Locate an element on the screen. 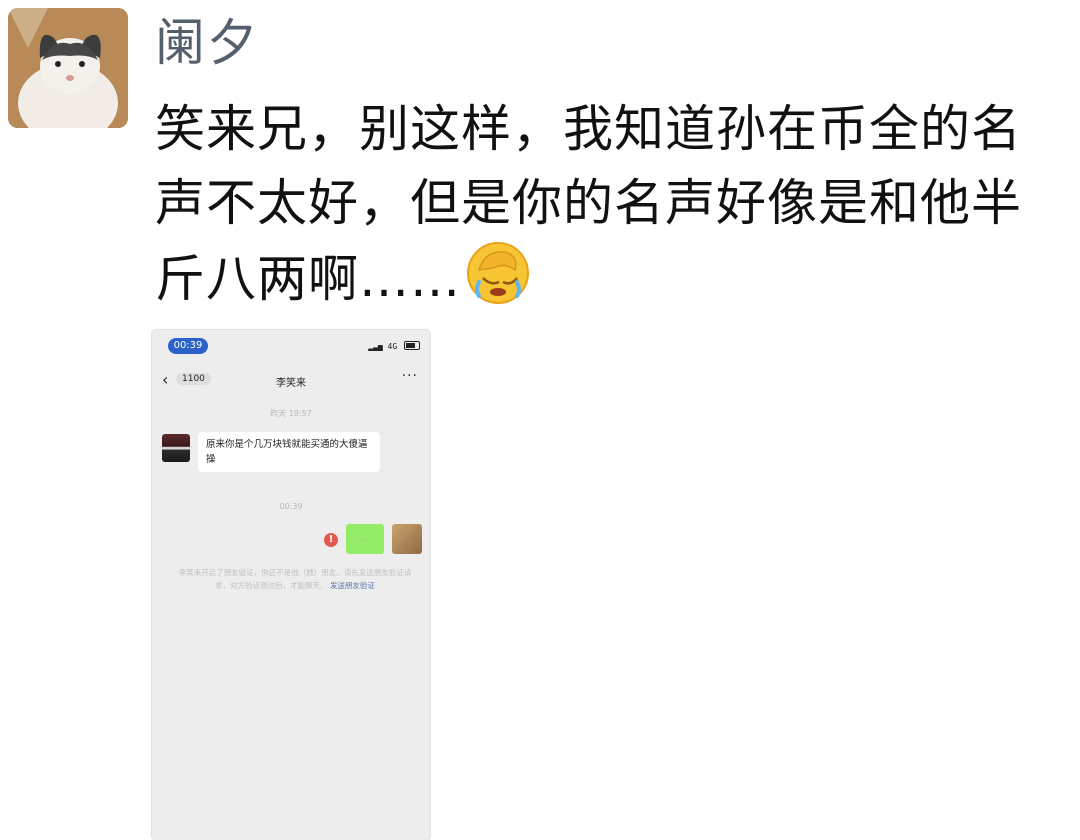  battery-icon is located at coordinates (412, 345).